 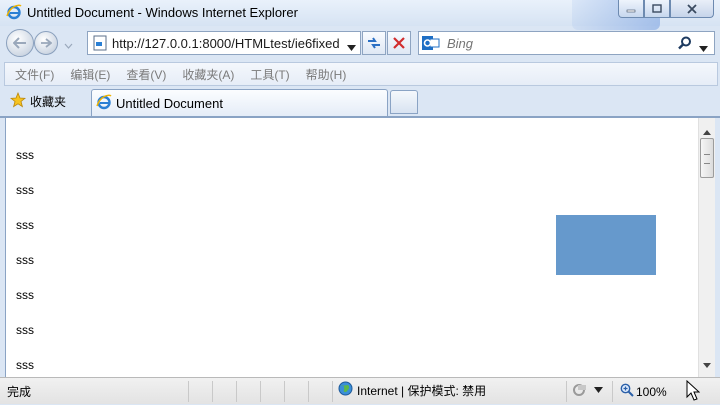 I want to click on forward-button, so click(x=46, y=43).